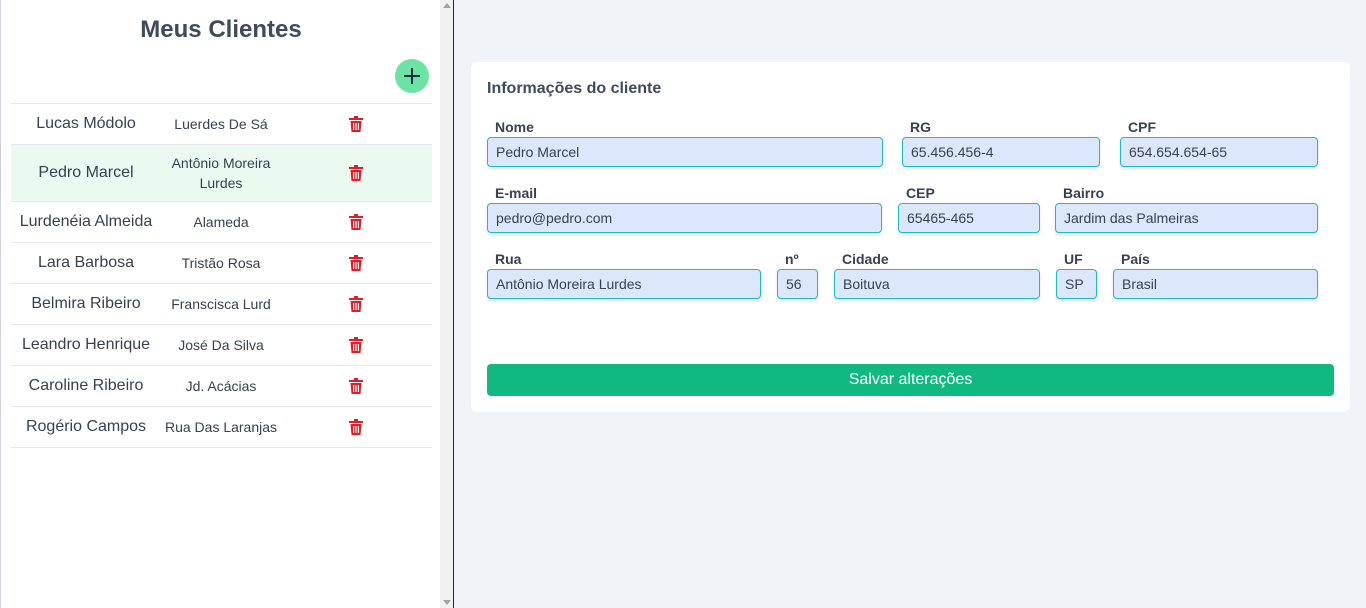  I want to click on sidebar-title: Meus Clientes, so click(221, 29).